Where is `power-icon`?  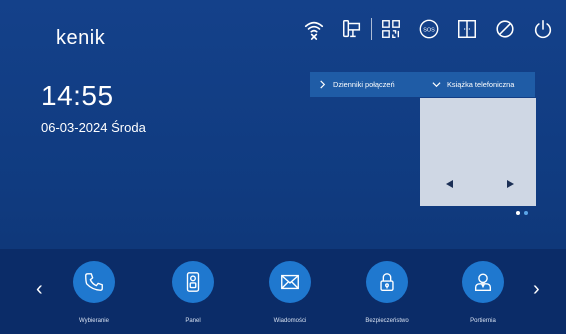 power-icon is located at coordinates (543, 29).